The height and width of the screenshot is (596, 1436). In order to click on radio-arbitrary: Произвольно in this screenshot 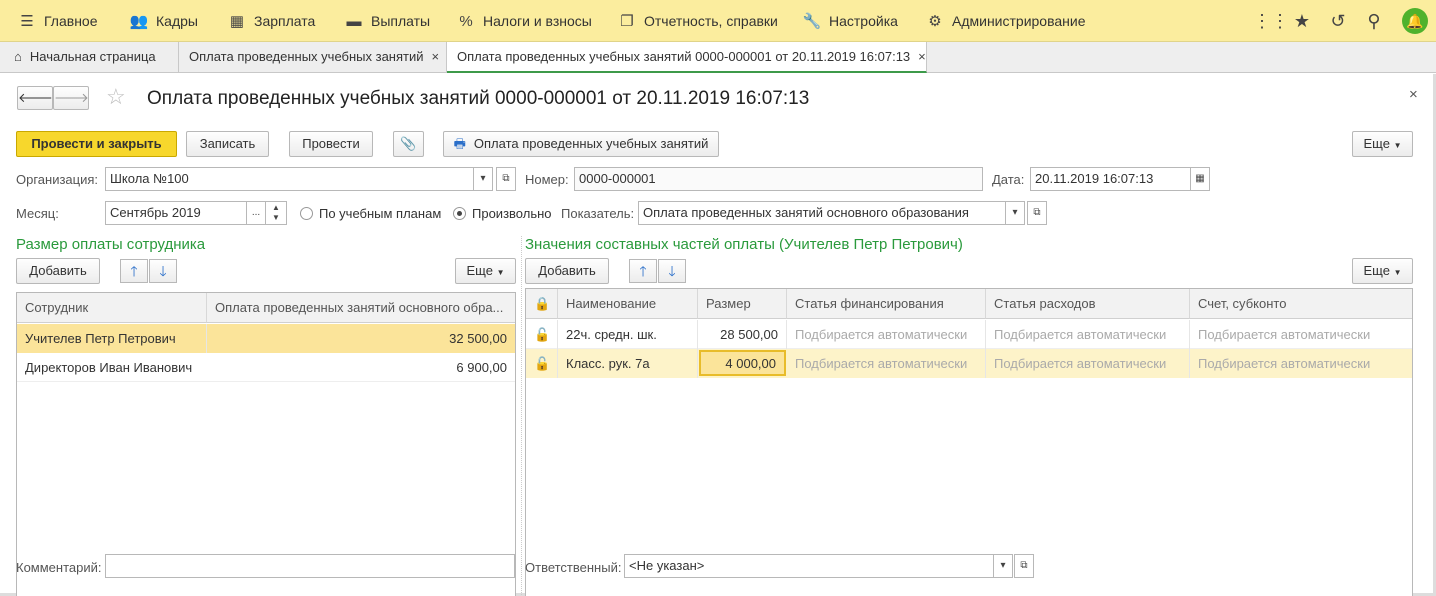, I will do `click(502, 213)`.